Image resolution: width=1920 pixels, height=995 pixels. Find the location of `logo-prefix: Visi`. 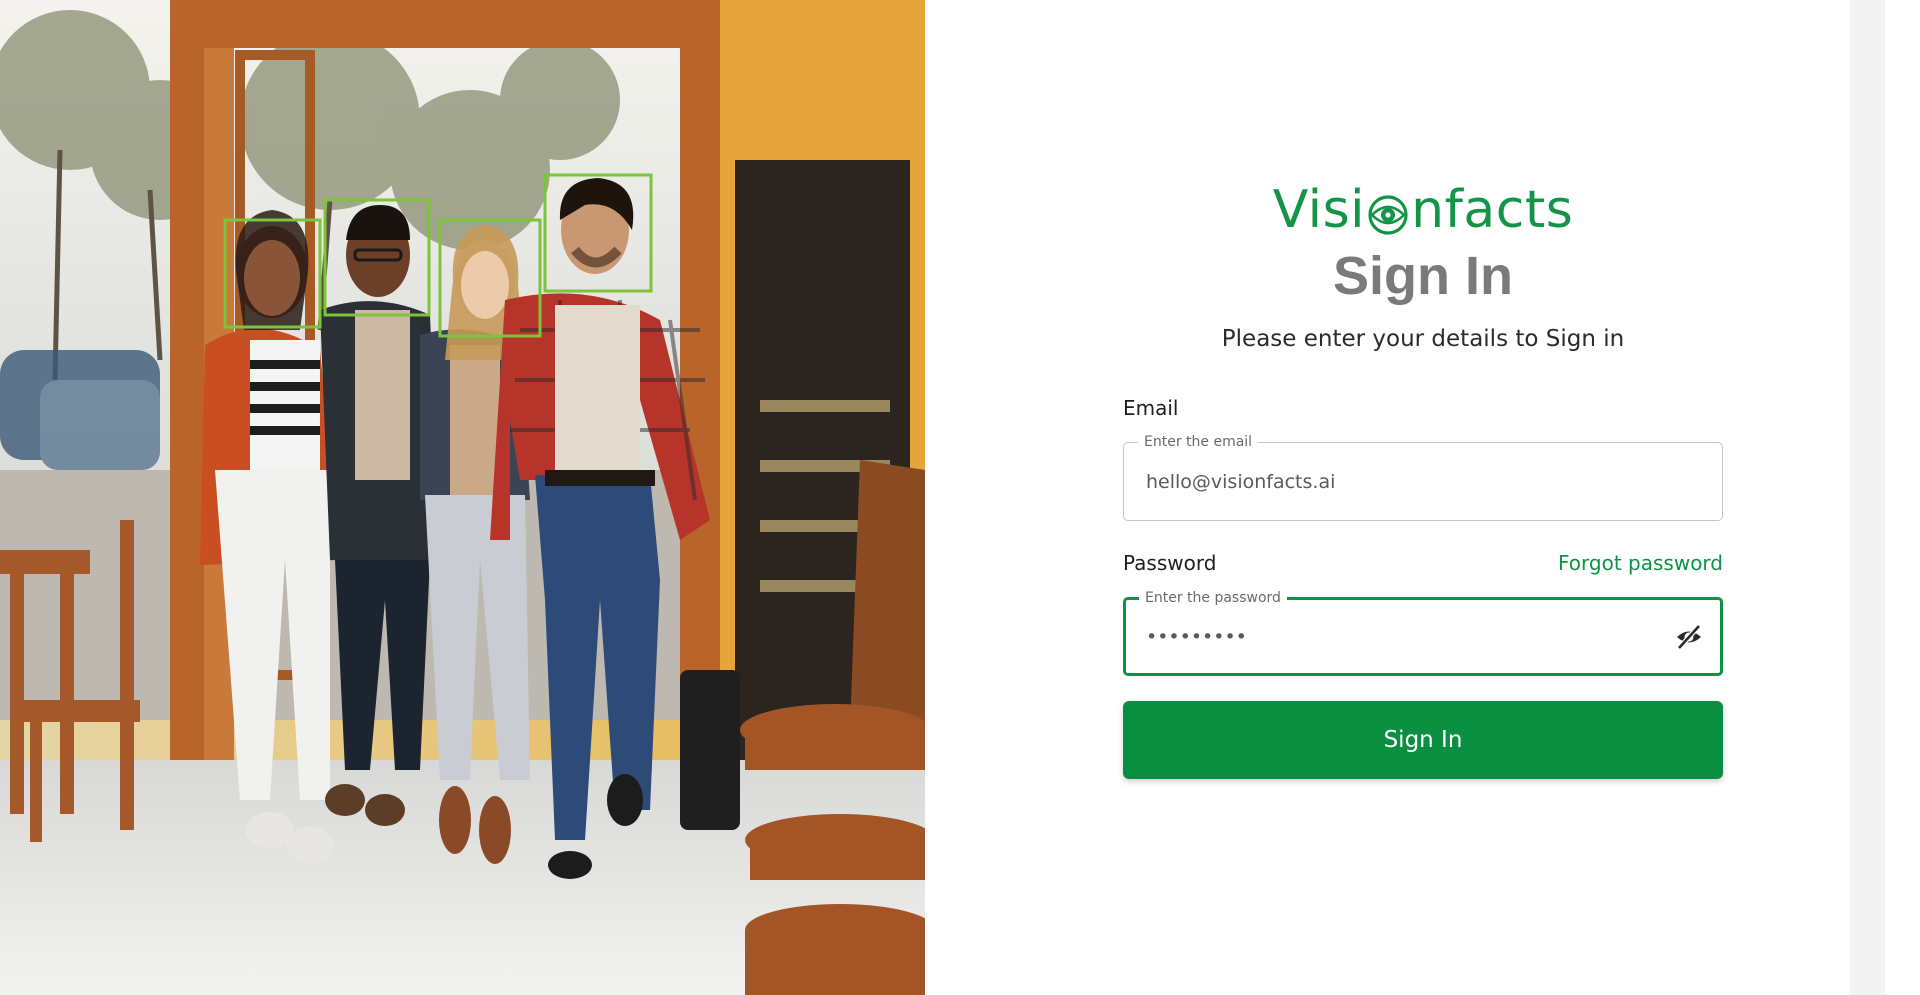

logo-prefix: Visi is located at coordinates (1319, 210).